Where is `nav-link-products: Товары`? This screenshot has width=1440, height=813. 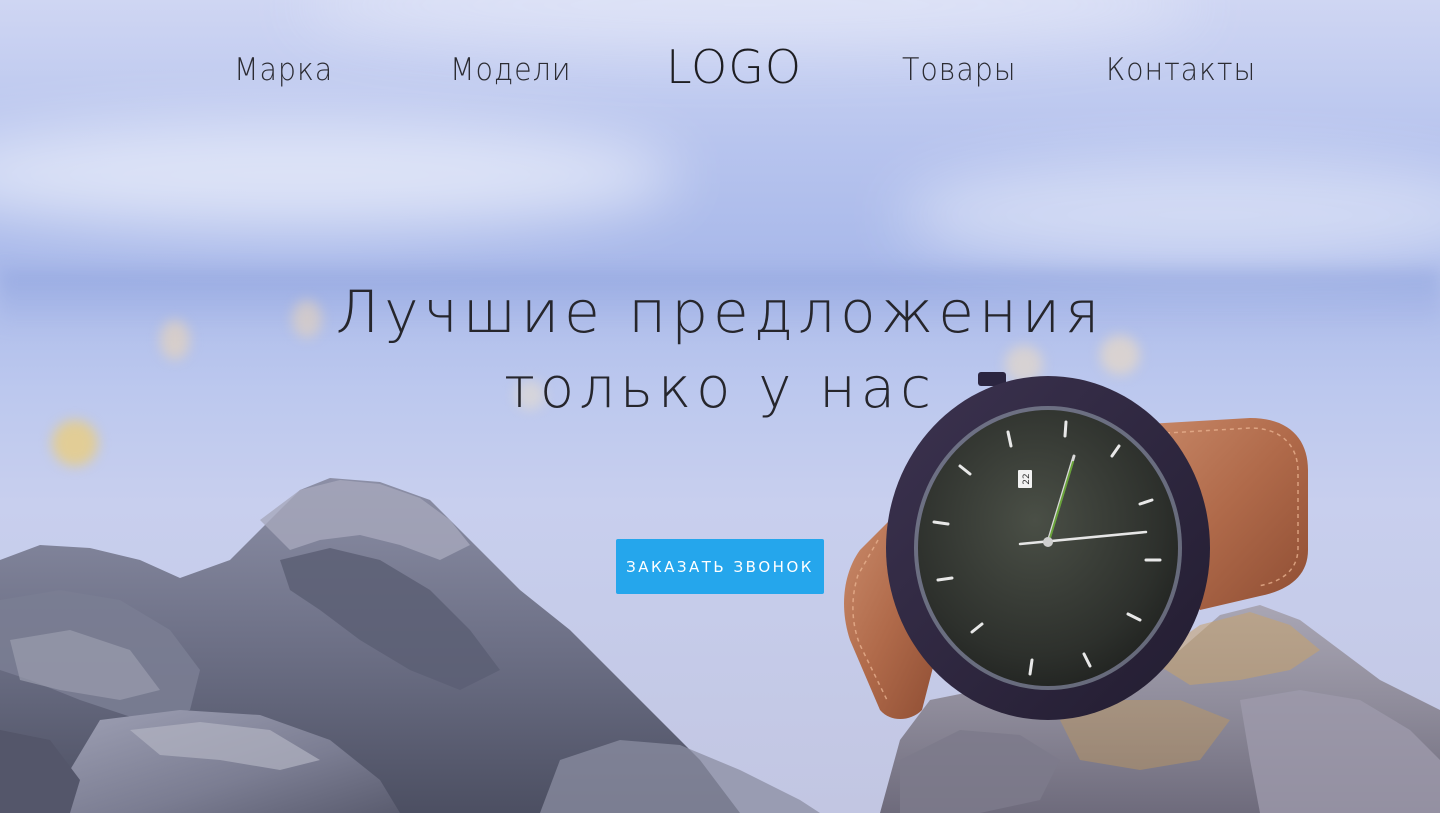 nav-link-products: Товары is located at coordinates (959, 70).